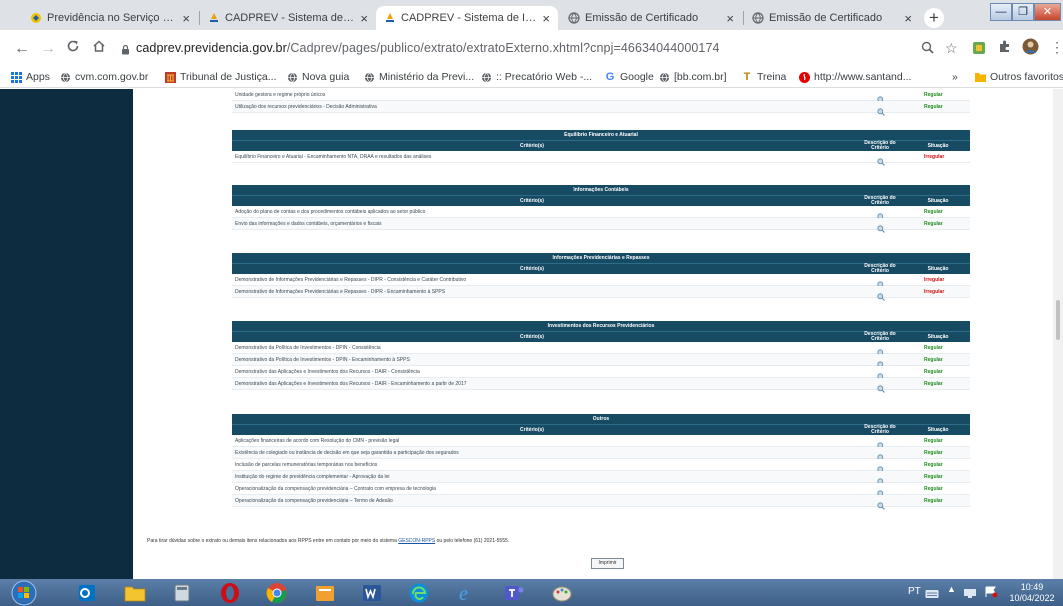 The image size is (1063, 606). I want to click on taskbar-app-teams-icon, so click(514, 592).